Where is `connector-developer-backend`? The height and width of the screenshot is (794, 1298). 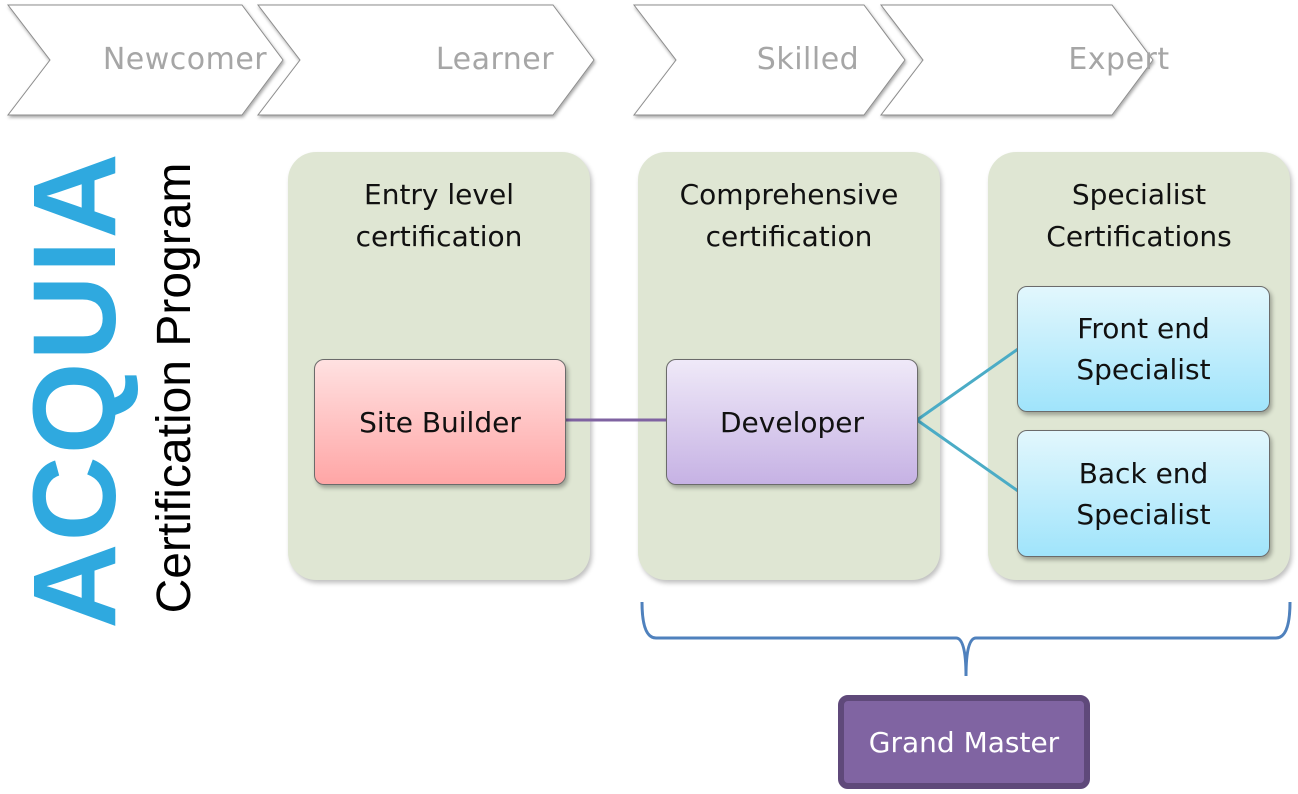
connector-developer-backend is located at coordinates (967, 455).